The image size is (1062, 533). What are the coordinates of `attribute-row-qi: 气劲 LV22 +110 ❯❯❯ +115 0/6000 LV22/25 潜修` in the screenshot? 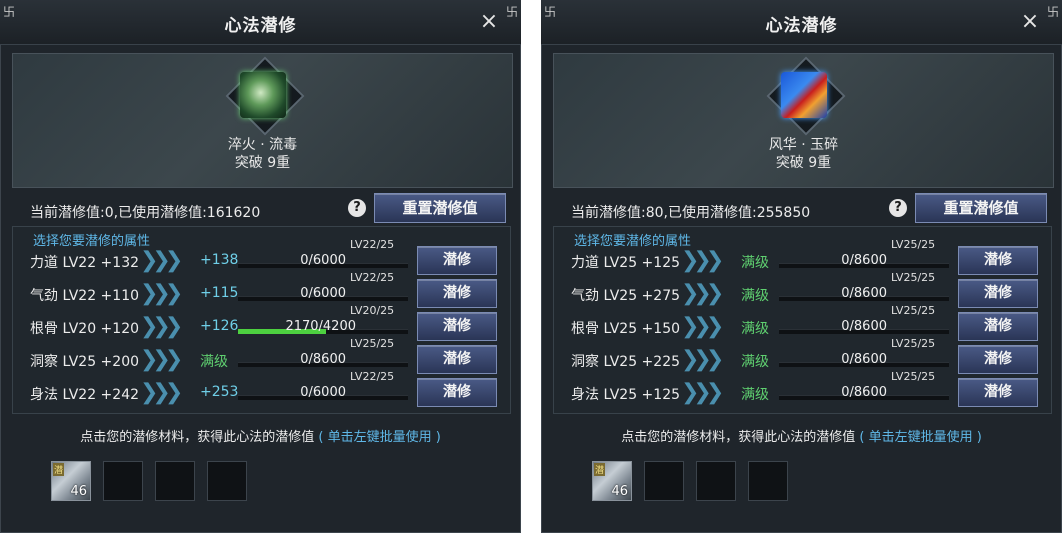 It's located at (260, 290).